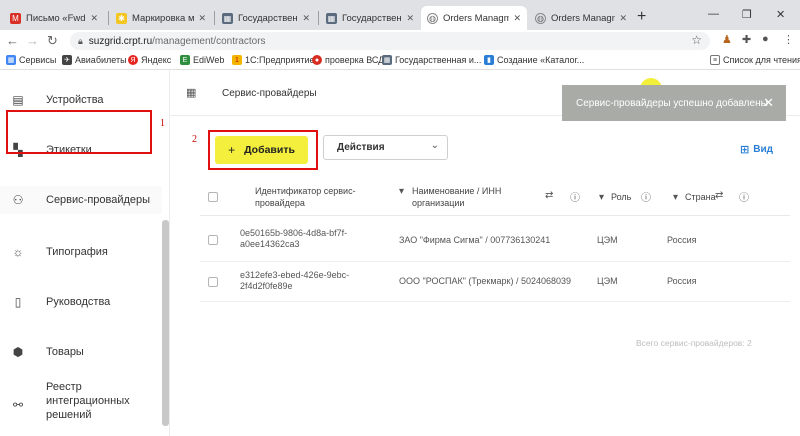 The image size is (800, 436). Describe the element at coordinates (162, 123) in the screenshot. I see `annotation-number: 1` at that location.